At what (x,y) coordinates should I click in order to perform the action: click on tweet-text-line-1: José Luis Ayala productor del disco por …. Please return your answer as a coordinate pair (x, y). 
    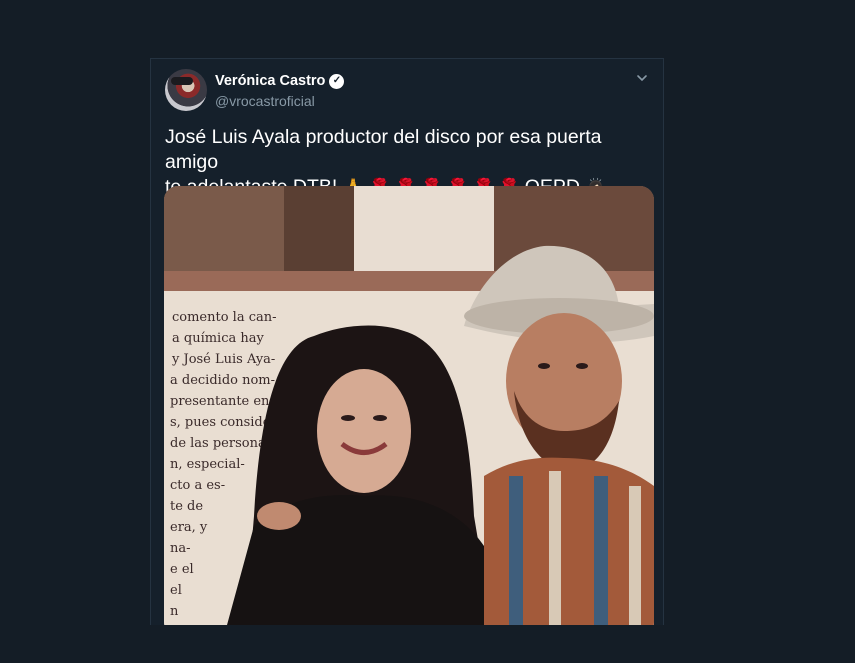
    Looking at the image, I should click on (383, 149).